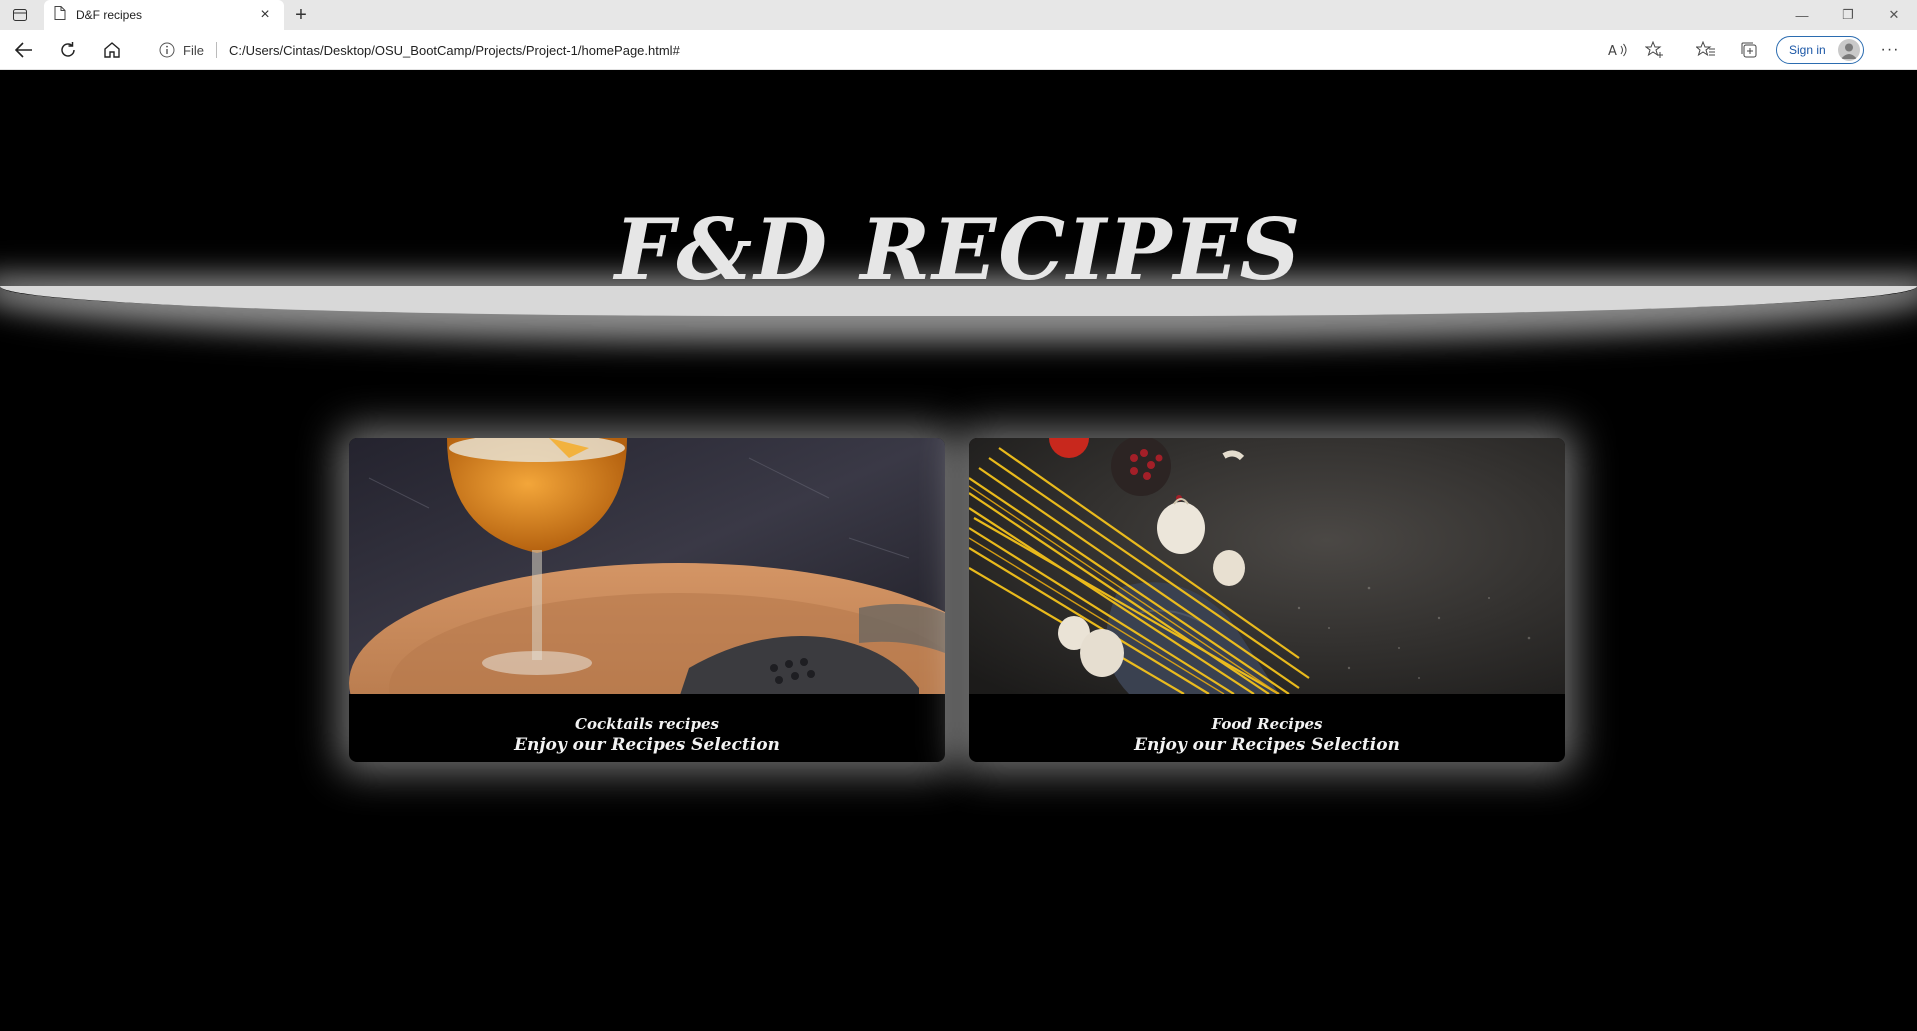  I want to click on close-window-icon: ✕, so click(1894, 15).